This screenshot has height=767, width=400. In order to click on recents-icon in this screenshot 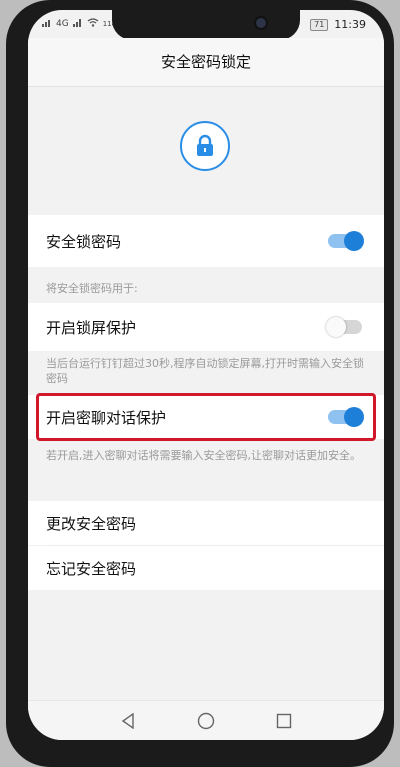, I will do `click(284, 721)`.